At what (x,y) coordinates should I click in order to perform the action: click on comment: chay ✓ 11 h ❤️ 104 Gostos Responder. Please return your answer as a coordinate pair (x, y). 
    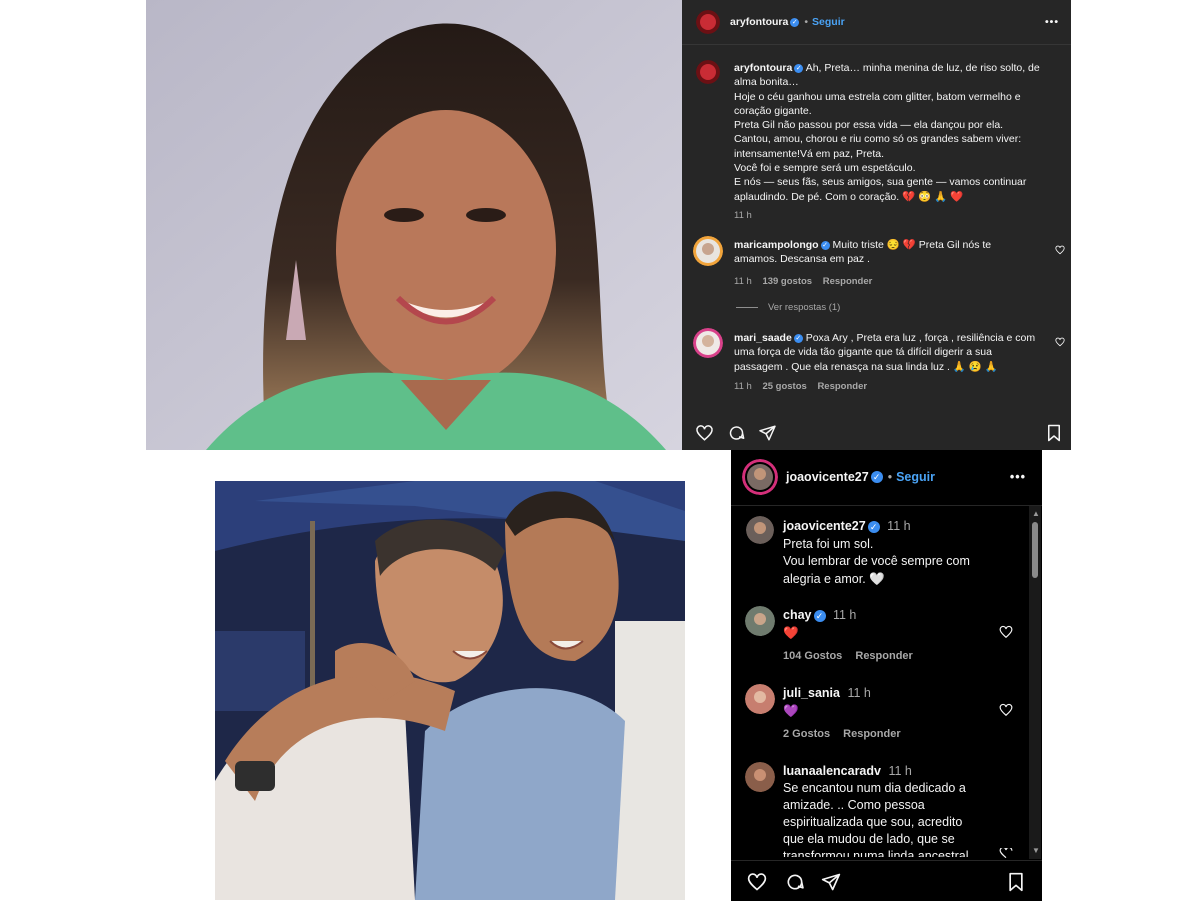
    Looking at the image, I should click on (893, 636).